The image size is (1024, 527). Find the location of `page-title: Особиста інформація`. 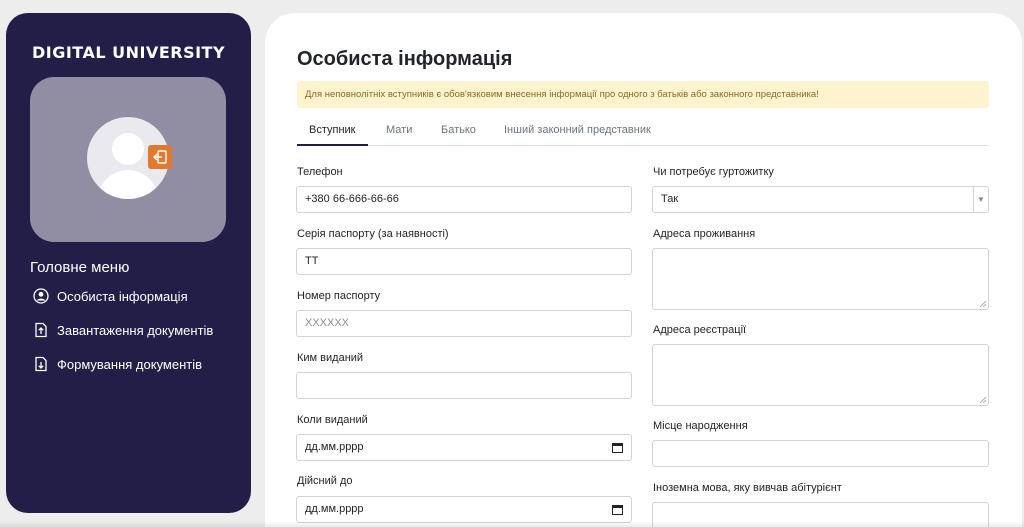

page-title: Особиста інформація is located at coordinates (405, 59).